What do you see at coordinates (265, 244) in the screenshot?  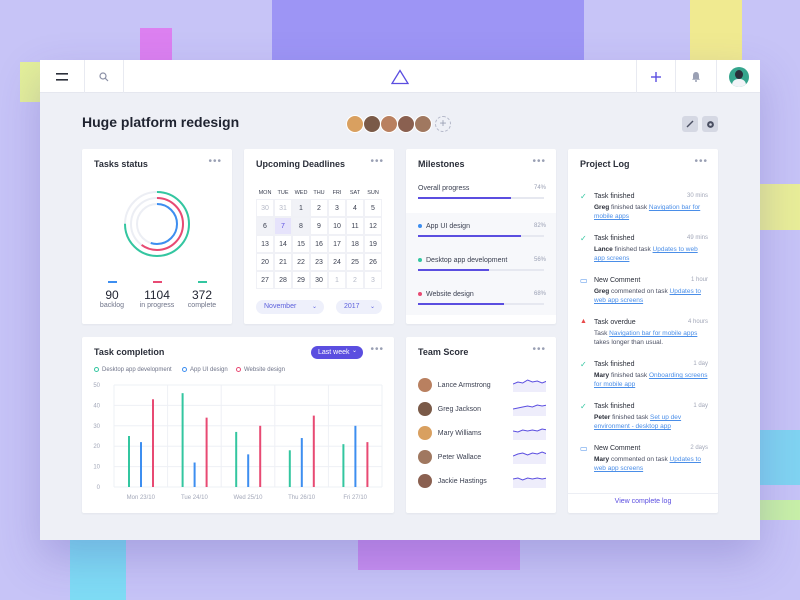 I see `calendar-day: 13` at bounding box center [265, 244].